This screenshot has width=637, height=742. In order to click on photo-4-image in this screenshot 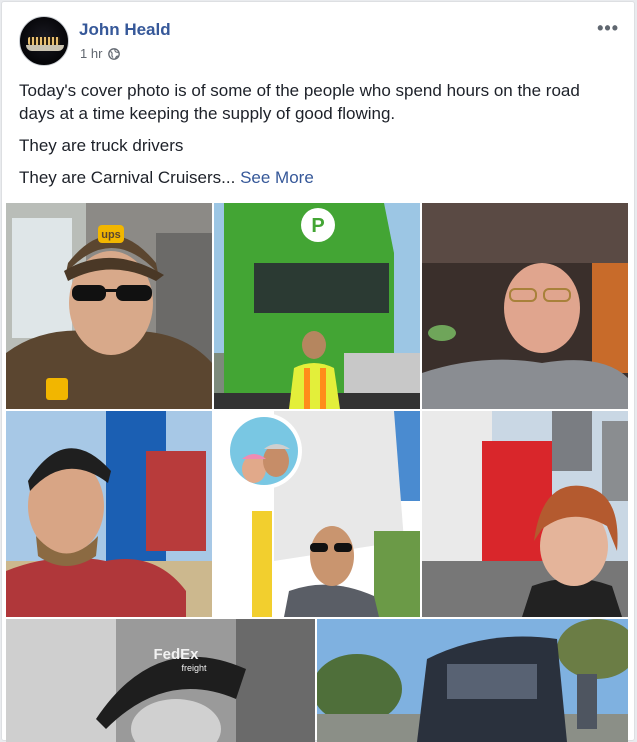, I will do `click(109, 514)`.